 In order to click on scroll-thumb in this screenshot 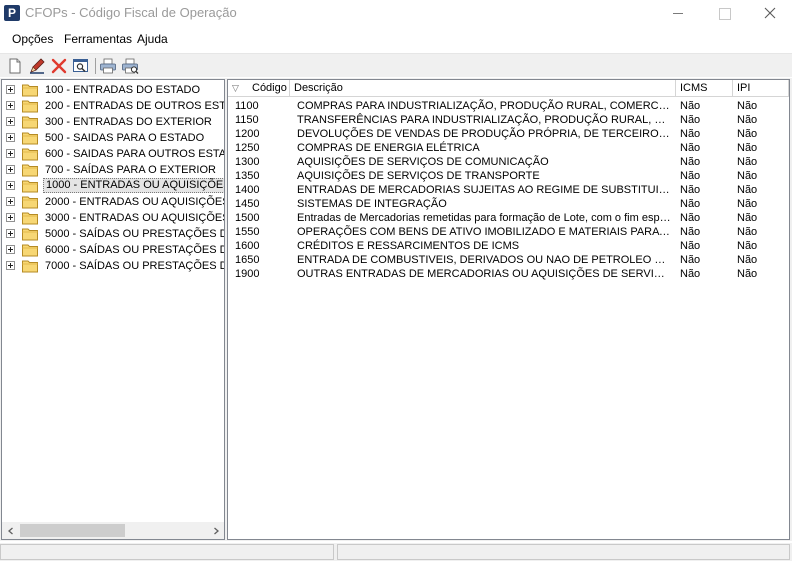, I will do `click(72, 530)`.